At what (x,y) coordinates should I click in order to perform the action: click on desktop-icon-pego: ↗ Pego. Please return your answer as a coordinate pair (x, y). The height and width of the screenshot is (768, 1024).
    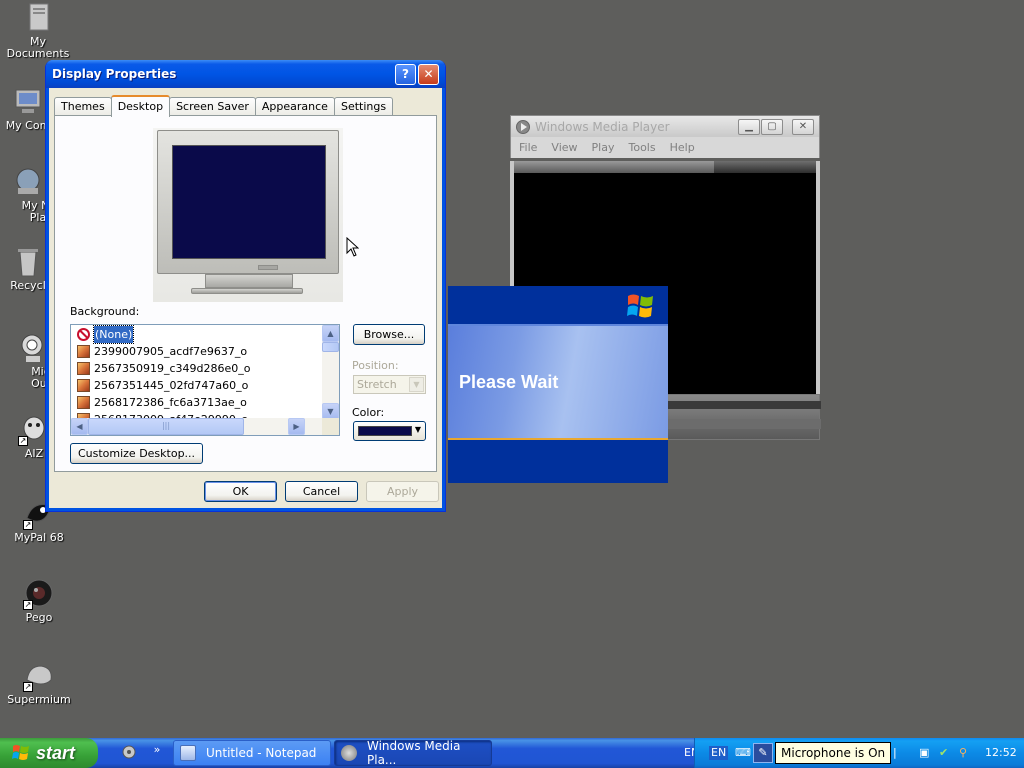
    Looking at the image, I should click on (39, 601).